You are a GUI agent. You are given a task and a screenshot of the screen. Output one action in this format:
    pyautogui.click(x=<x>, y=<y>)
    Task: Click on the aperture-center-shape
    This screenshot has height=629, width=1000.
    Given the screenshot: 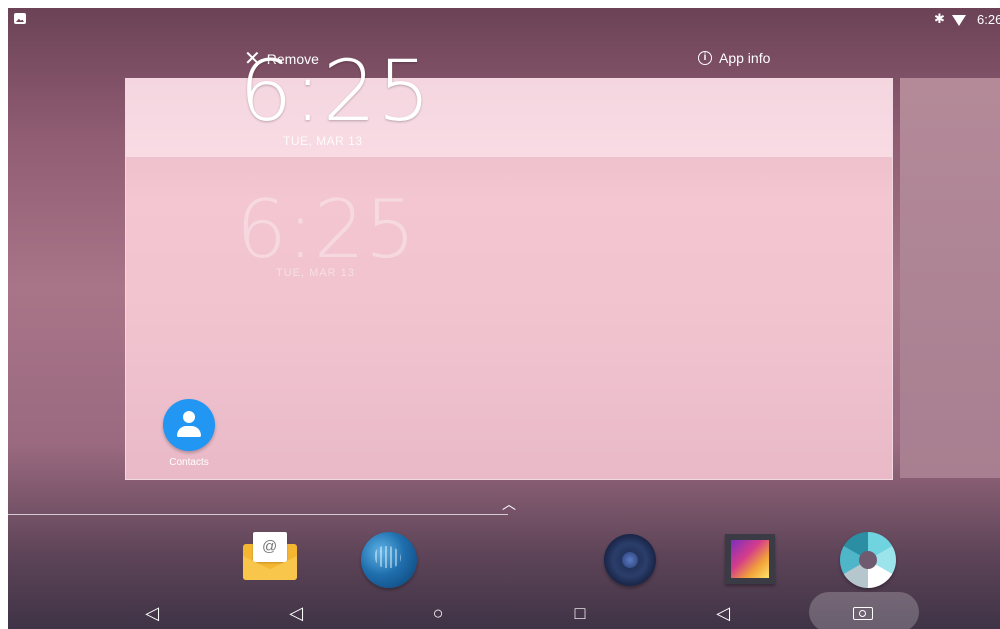 What is the action you would take?
    pyautogui.click(x=868, y=560)
    